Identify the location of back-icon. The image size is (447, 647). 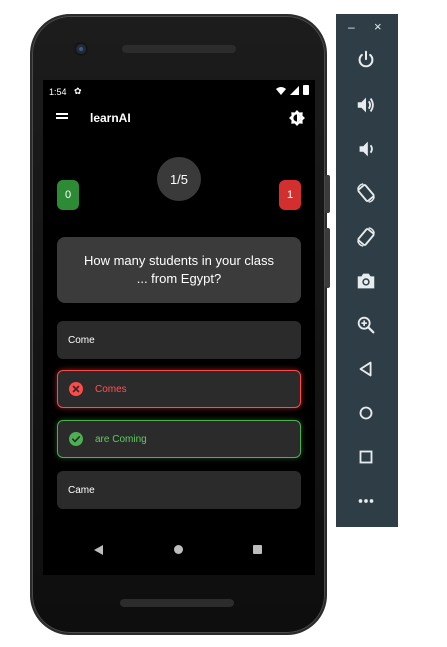
(365, 369).